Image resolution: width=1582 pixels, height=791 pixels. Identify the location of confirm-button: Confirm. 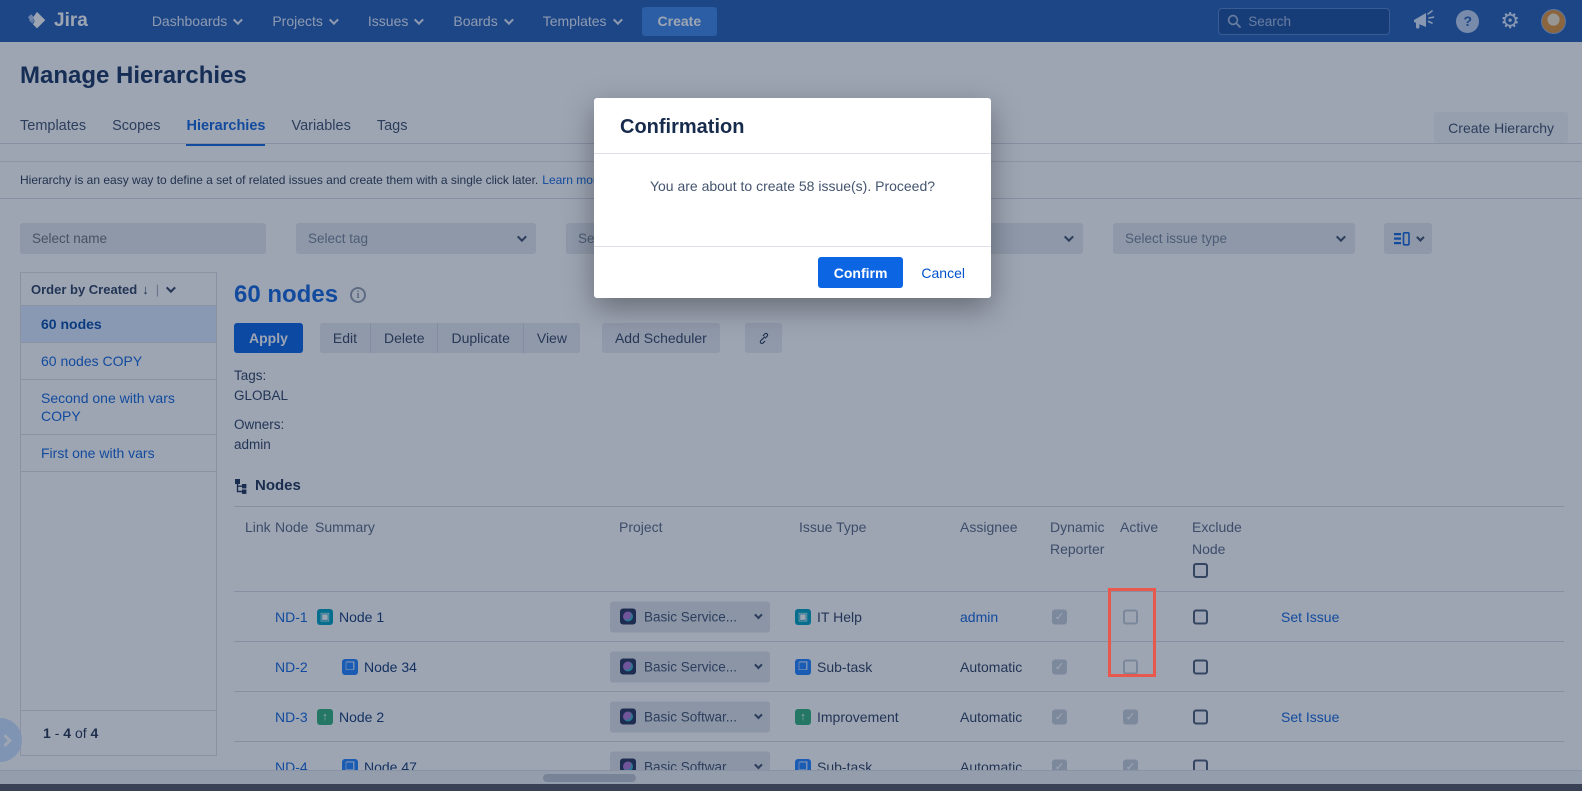
(860, 272).